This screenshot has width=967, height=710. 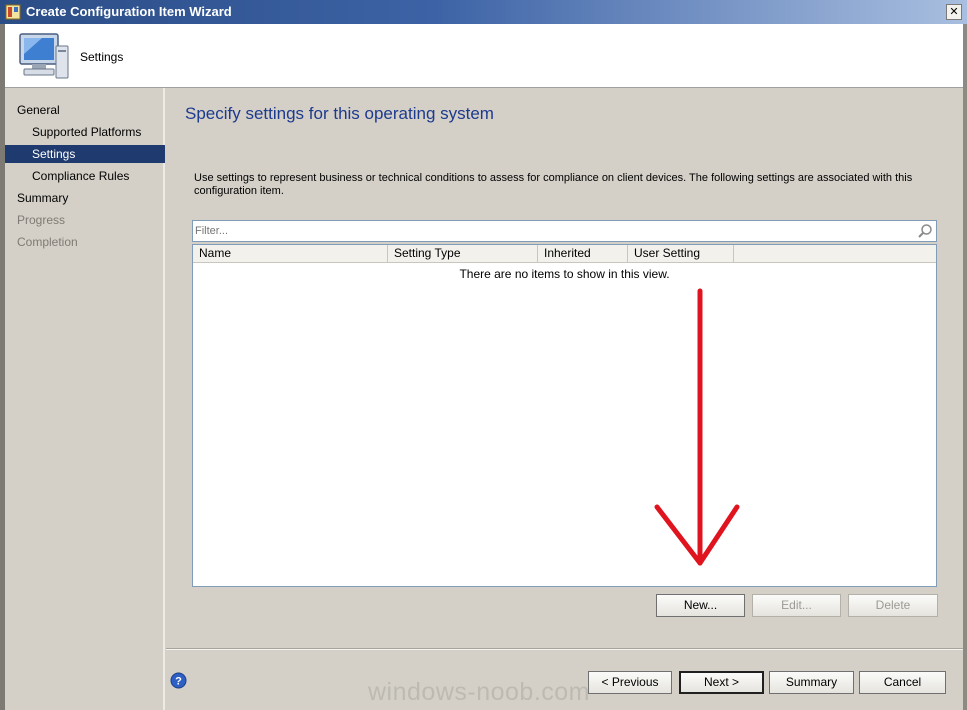 I want to click on column-header-setting-type: Setting Type, so click(x=463, y=253).